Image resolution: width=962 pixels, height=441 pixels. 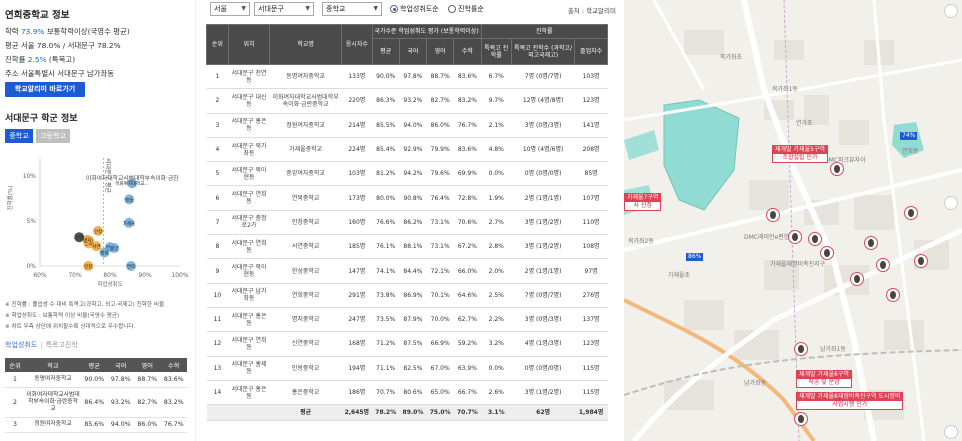 What do you see at coordinates (467, 174) in the screenshot?
I see `cell-math: 69.9%` at bounding box center [467, 174].